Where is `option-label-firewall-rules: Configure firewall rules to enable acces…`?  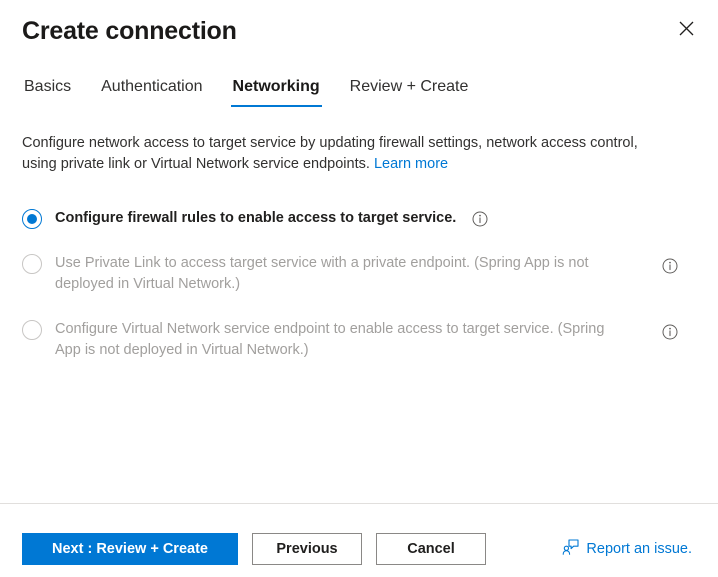 option-label-firewall-rules: Configure firewall rules to enable acces… is located at coordinates (256, 218).